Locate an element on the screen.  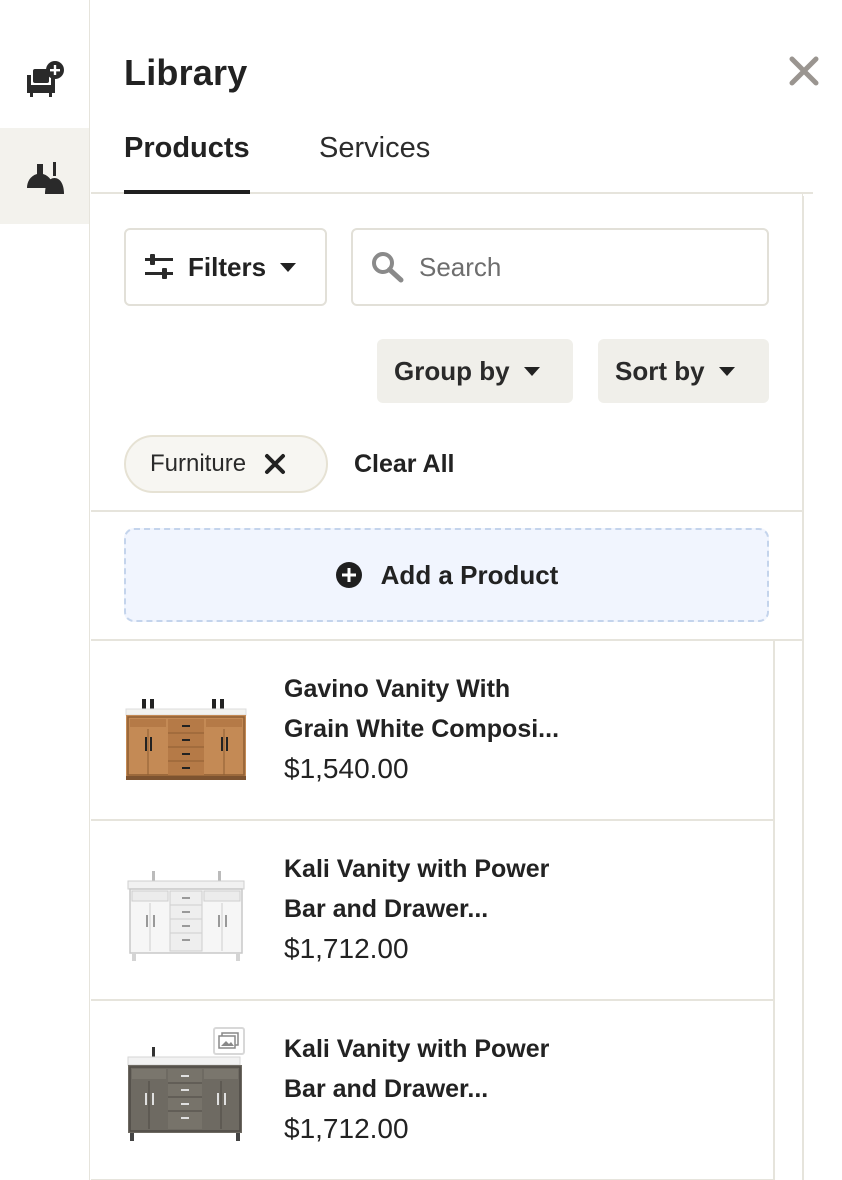
sort-by-button: Sort by is located at coordinates (683, 371).